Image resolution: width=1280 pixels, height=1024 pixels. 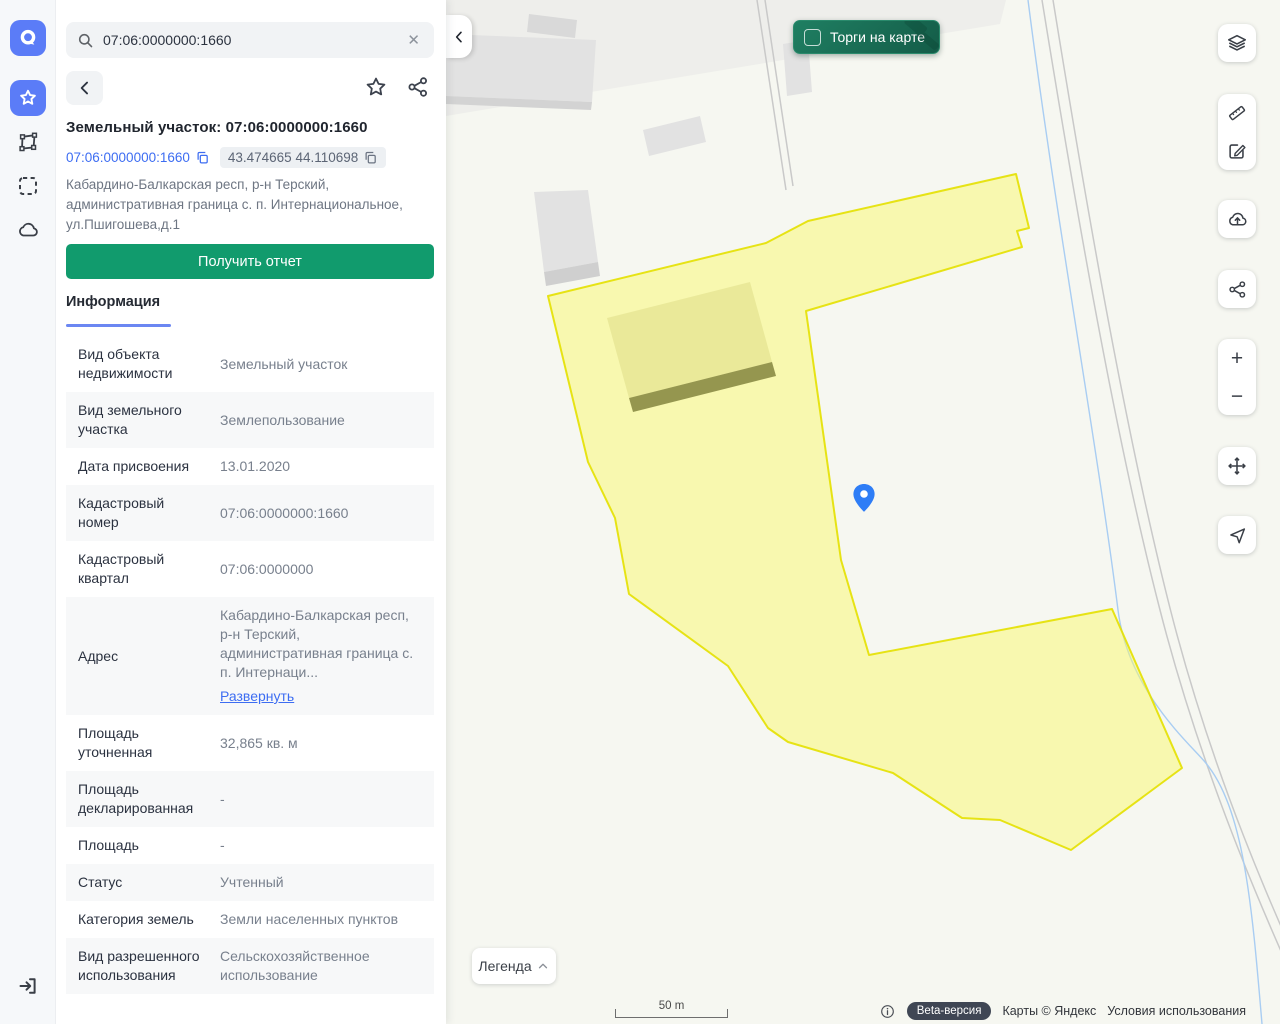 I want to click on chevron-up-icon, so click(x=542, y=966).